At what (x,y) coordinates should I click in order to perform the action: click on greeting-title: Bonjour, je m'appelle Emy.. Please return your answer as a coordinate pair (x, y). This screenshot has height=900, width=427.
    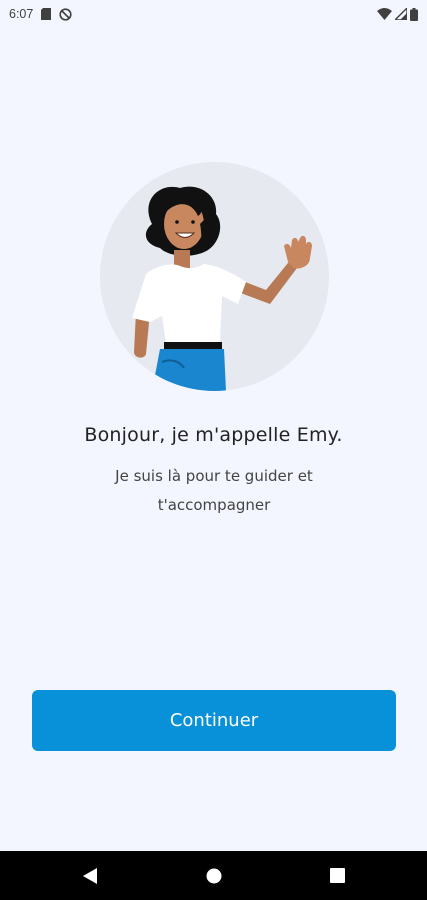
    Looking at the image, I should click on (213, 435).